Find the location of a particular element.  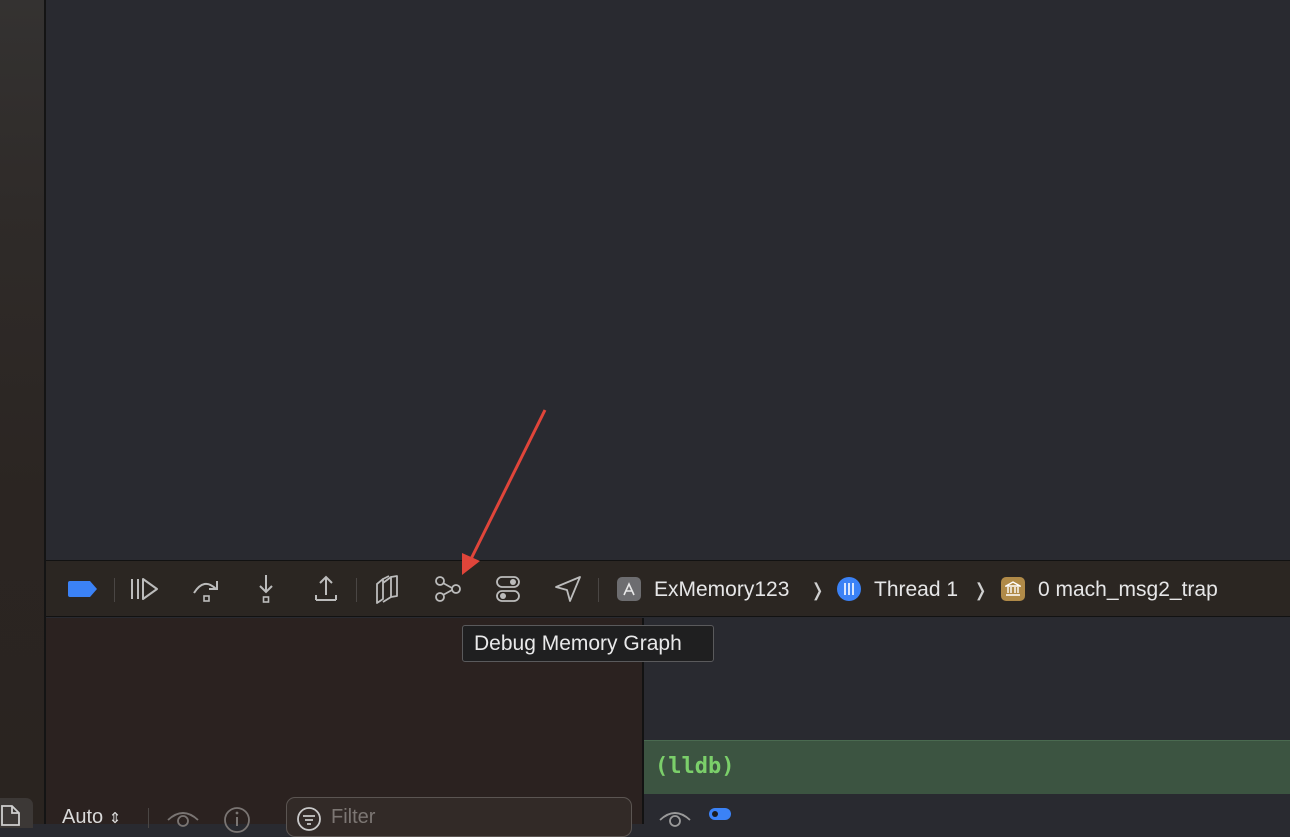

view-hierarchy-icon is located at coordinates (387, 589).